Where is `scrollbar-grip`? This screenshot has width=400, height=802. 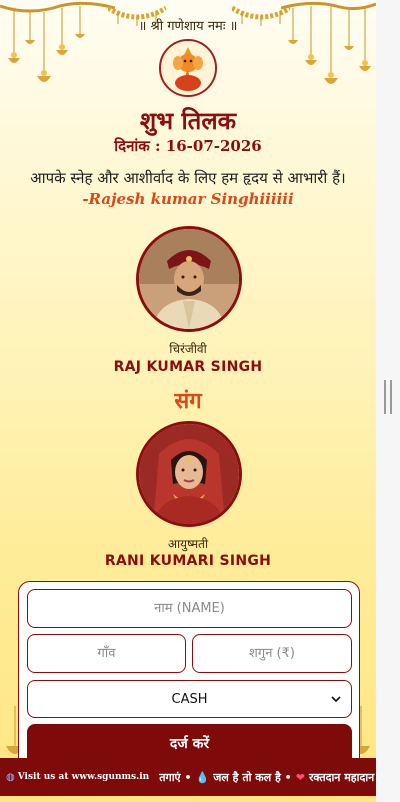 scrollbar-grip is located at coordinates (388, 397).